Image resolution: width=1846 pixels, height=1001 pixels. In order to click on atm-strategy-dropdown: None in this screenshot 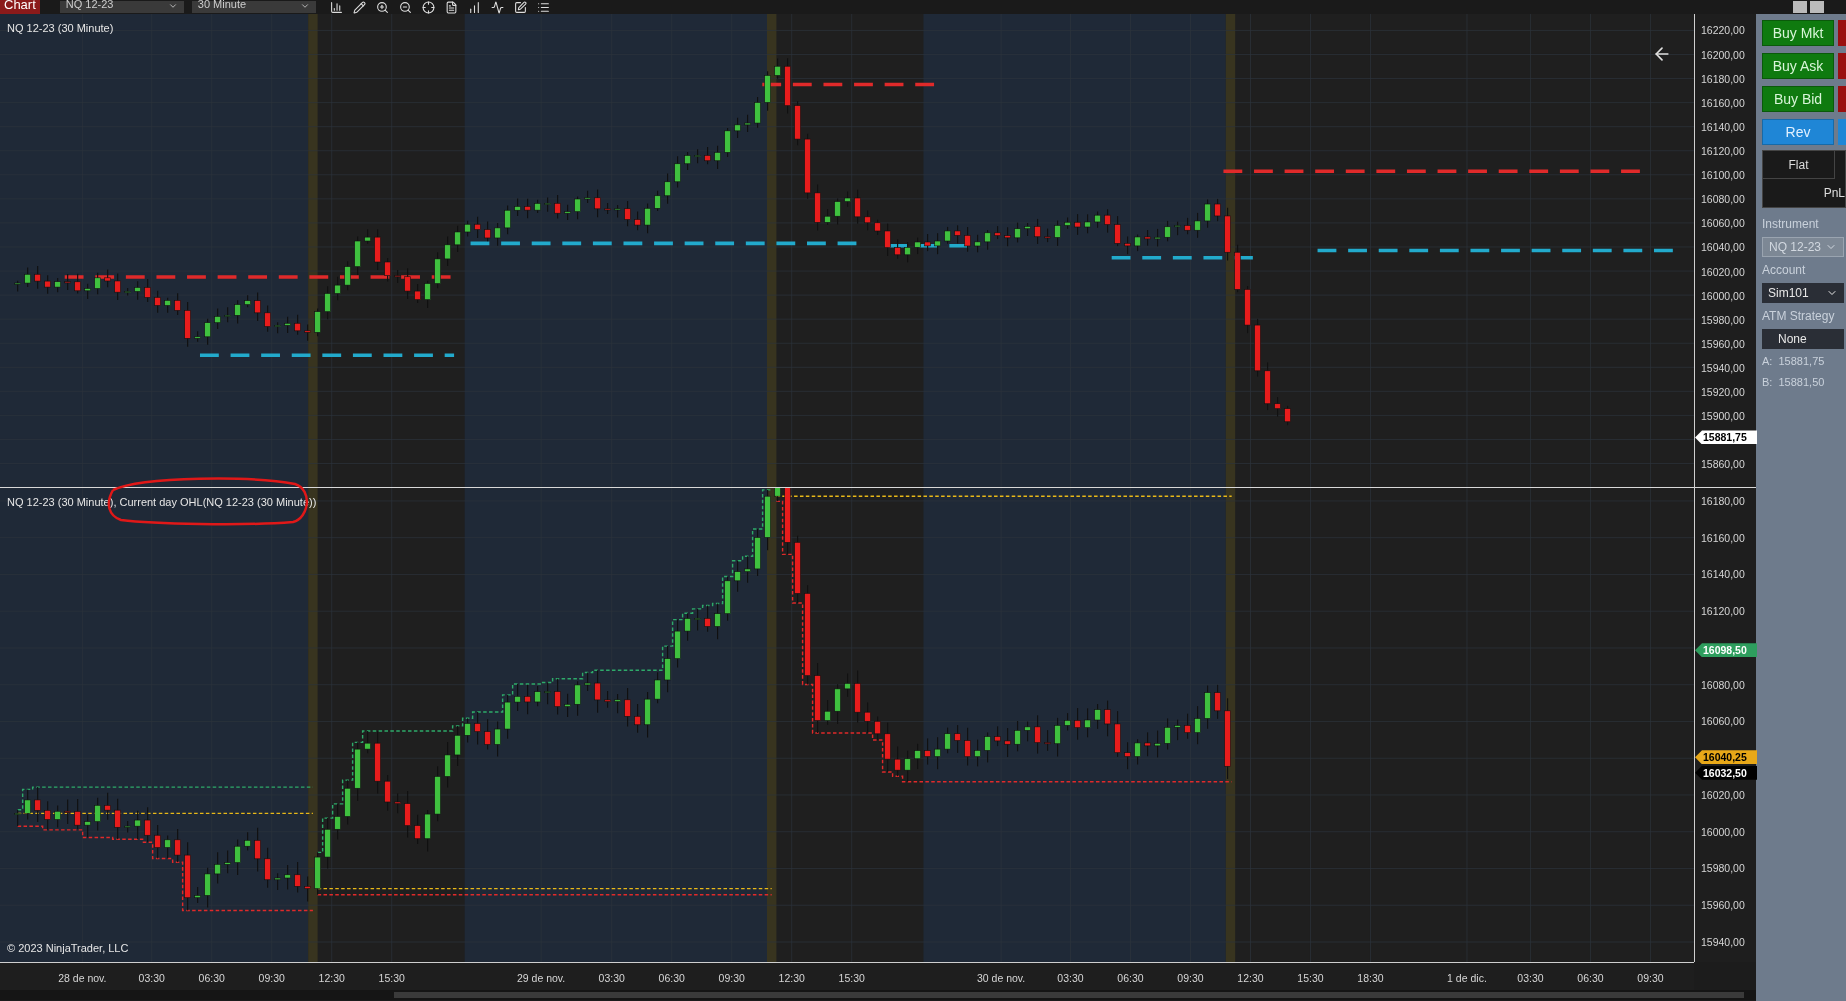, I will do `click(1803, 339)`.